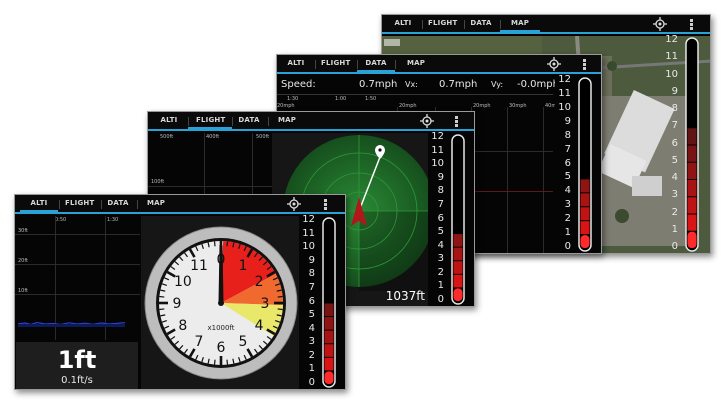 Image resolution: width=721 pixels, height=406 pixels. What do you see at coordinates (182, 326) in the screenshot?
I see `dial-number: 8` at bounding box center [182, 326].